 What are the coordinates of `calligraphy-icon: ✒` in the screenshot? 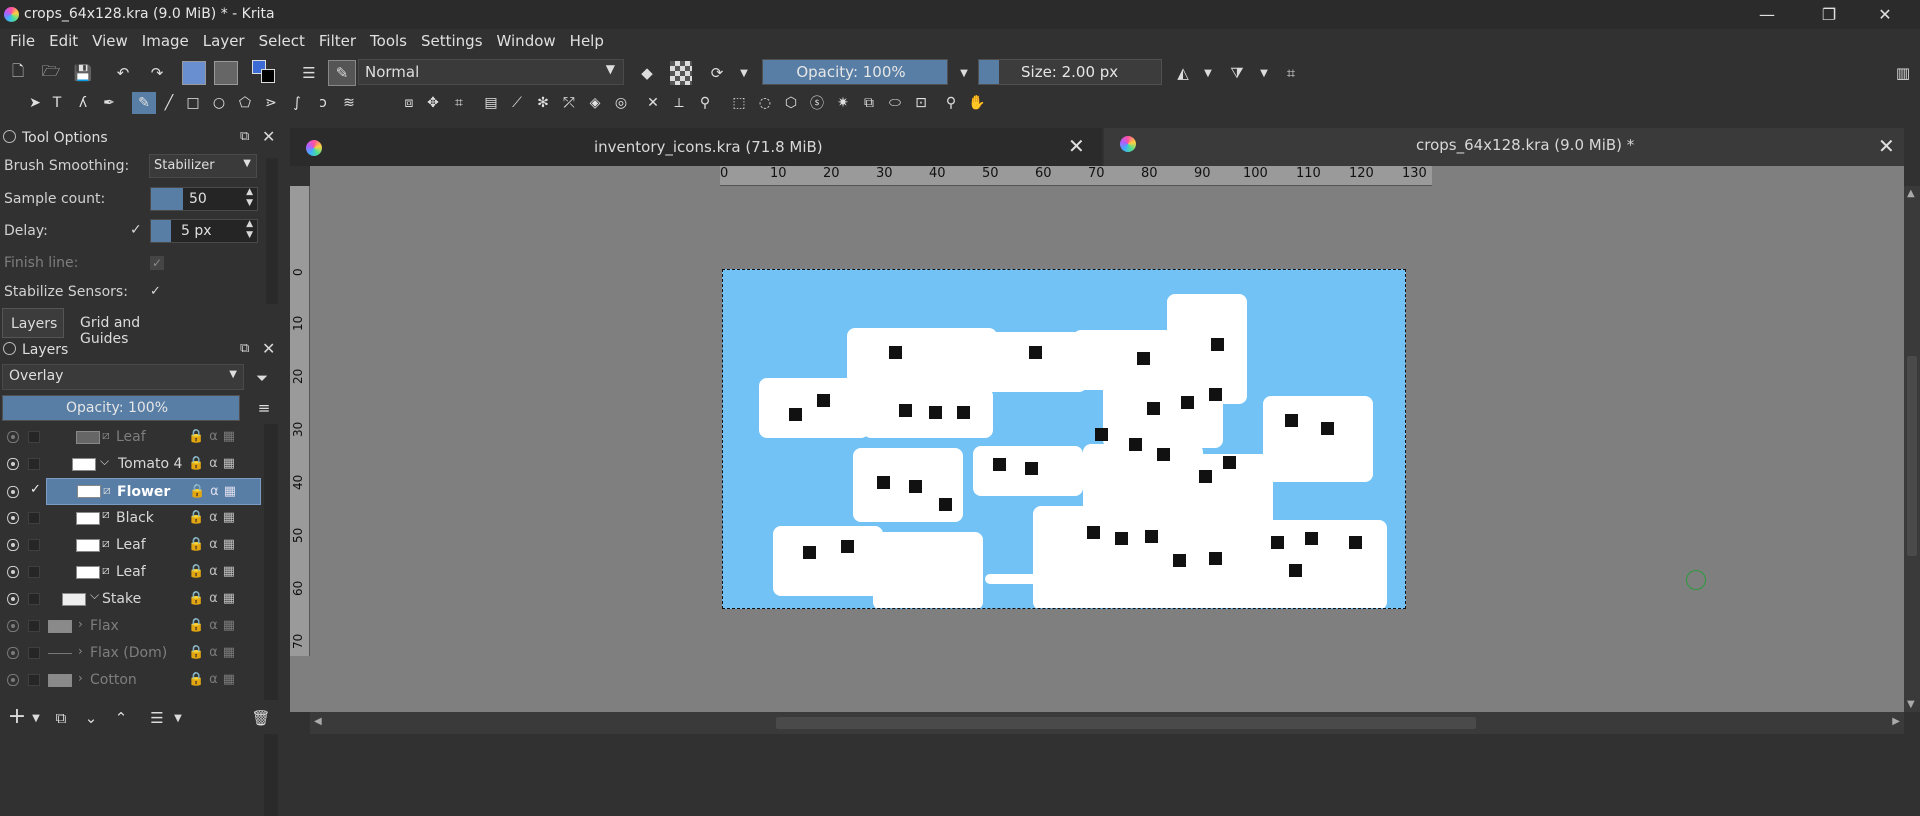 It's located at (109, 103).